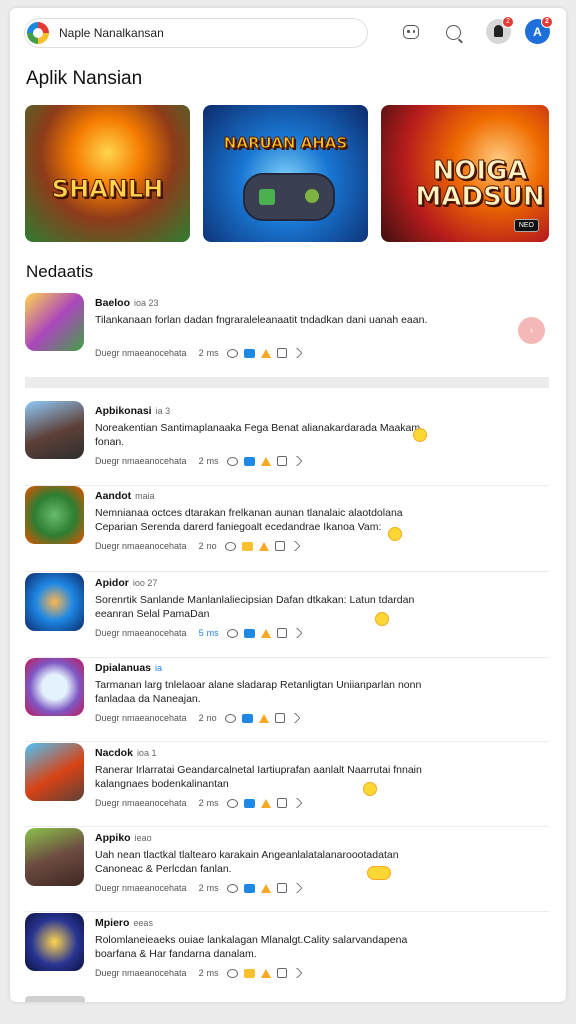  I want to click on app-title: Dpialanuas ia, so click(129, 668).